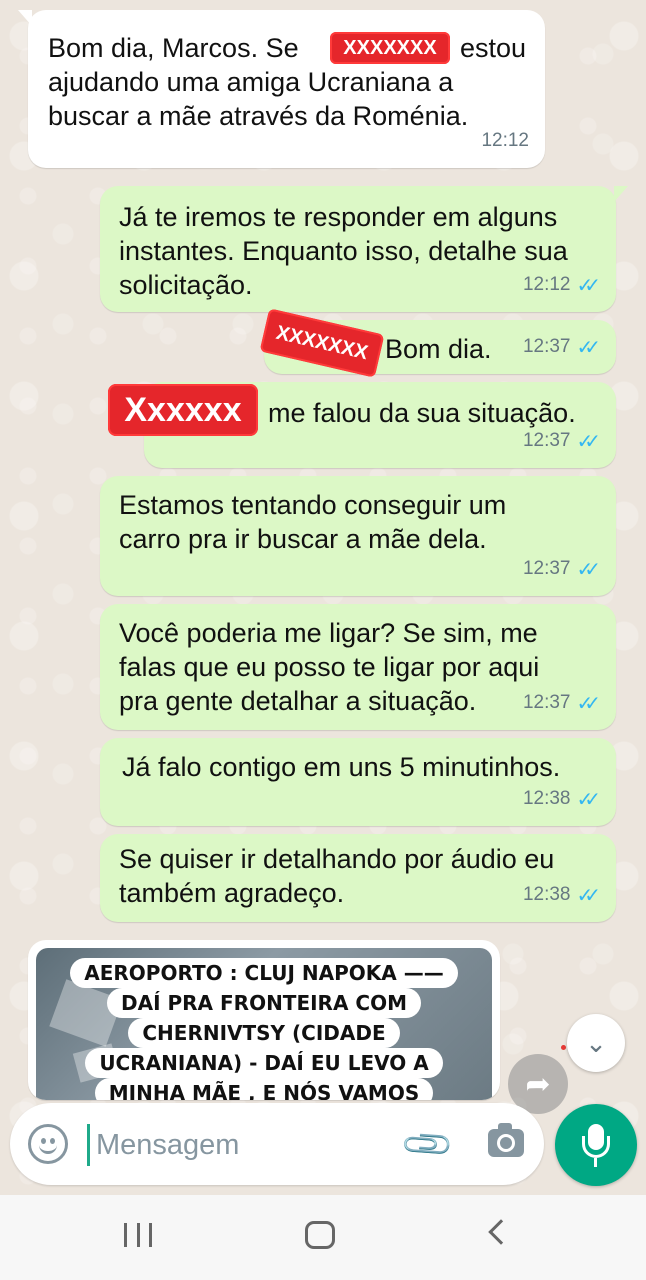  What do you see at coordinates (506, 1140) in the screenshot?
I see `camera-icon` at bounding box center [506, 1140].